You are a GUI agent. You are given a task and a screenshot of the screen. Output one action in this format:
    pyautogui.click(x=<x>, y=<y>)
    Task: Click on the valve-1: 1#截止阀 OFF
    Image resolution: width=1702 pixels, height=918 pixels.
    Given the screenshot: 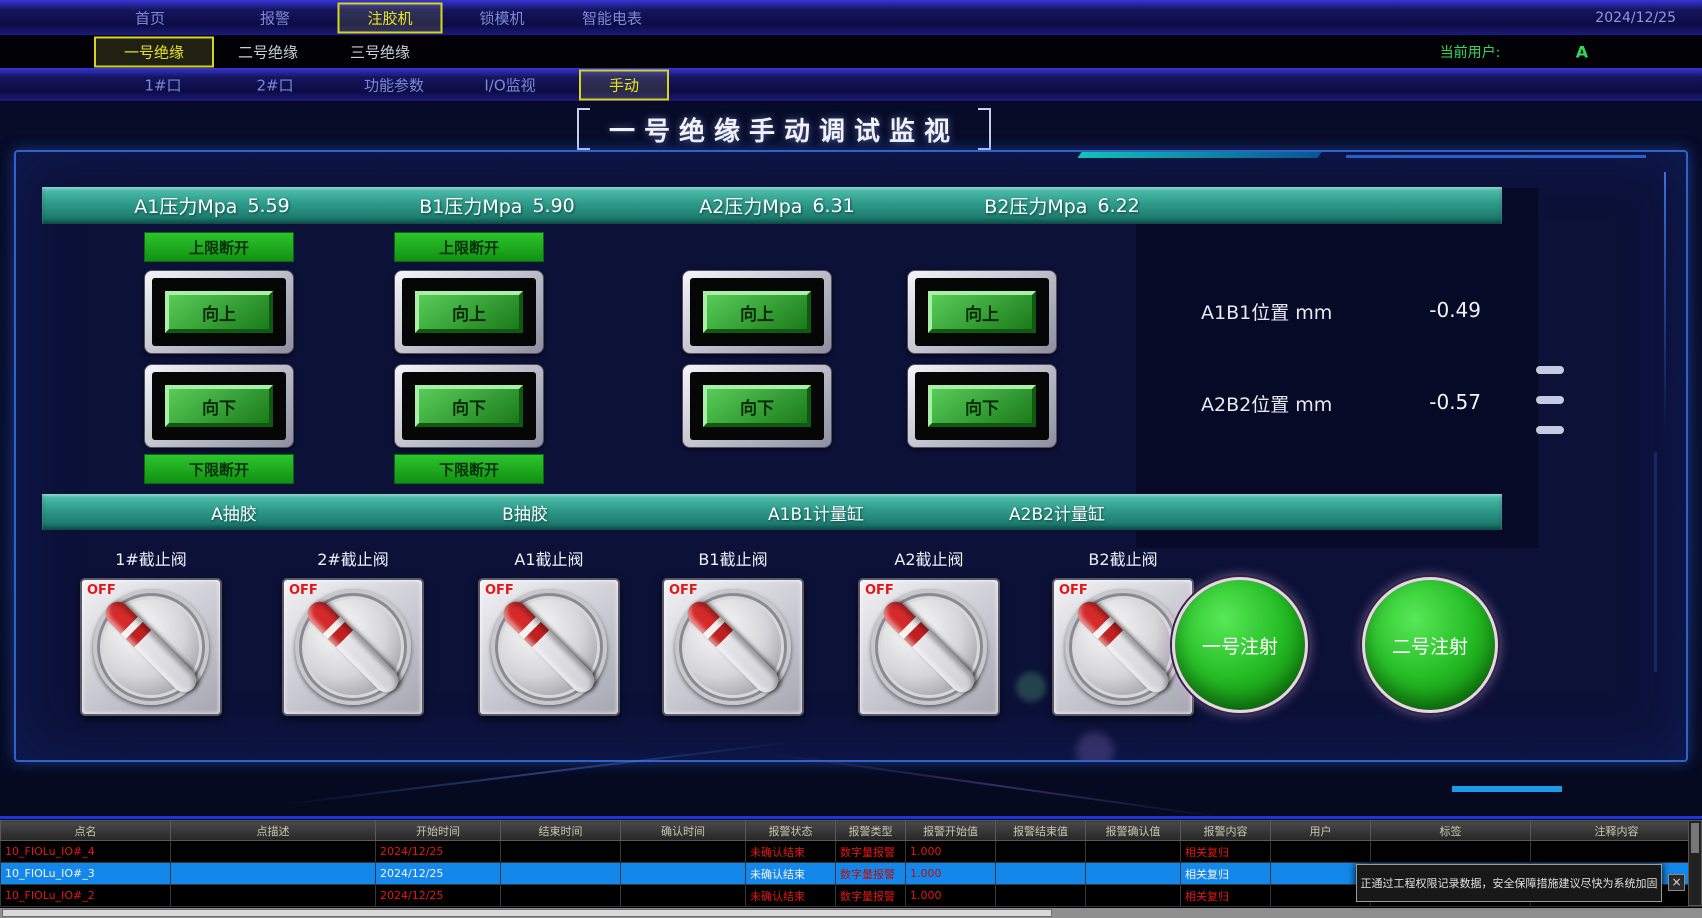 What is the action you would take?
    pyautogui.click(x=151, y=631)
    